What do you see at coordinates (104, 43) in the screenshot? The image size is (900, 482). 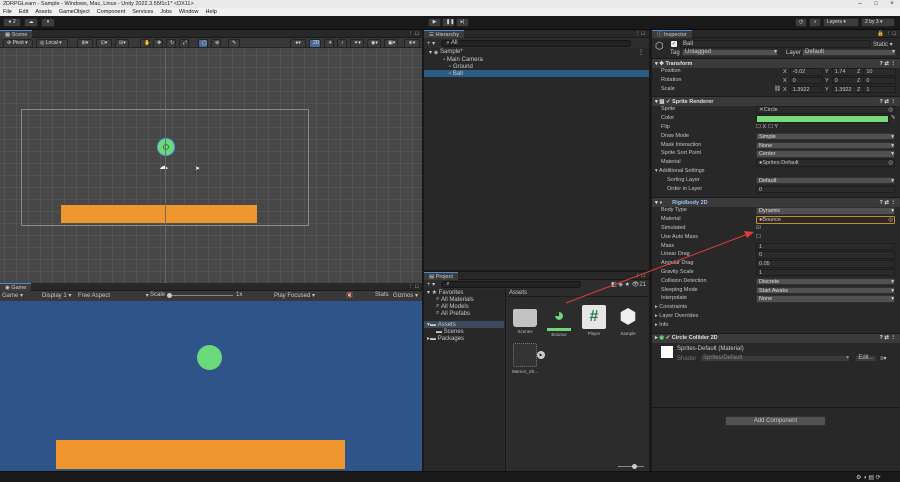 I see `snap-icon: ⊡▾` at bounding box center [104, 43].